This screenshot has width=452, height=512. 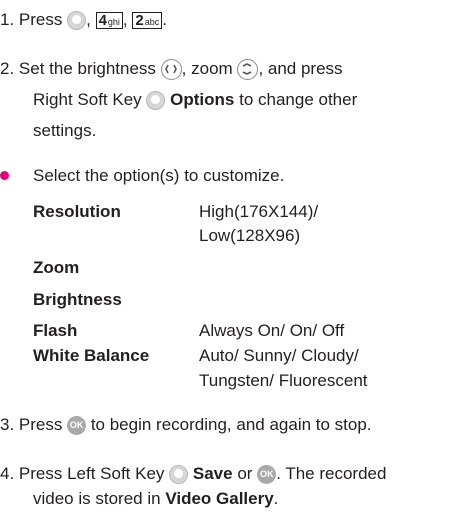 I want to click on step-4-stored-text: video is stored in, so click(x=97, y=498).